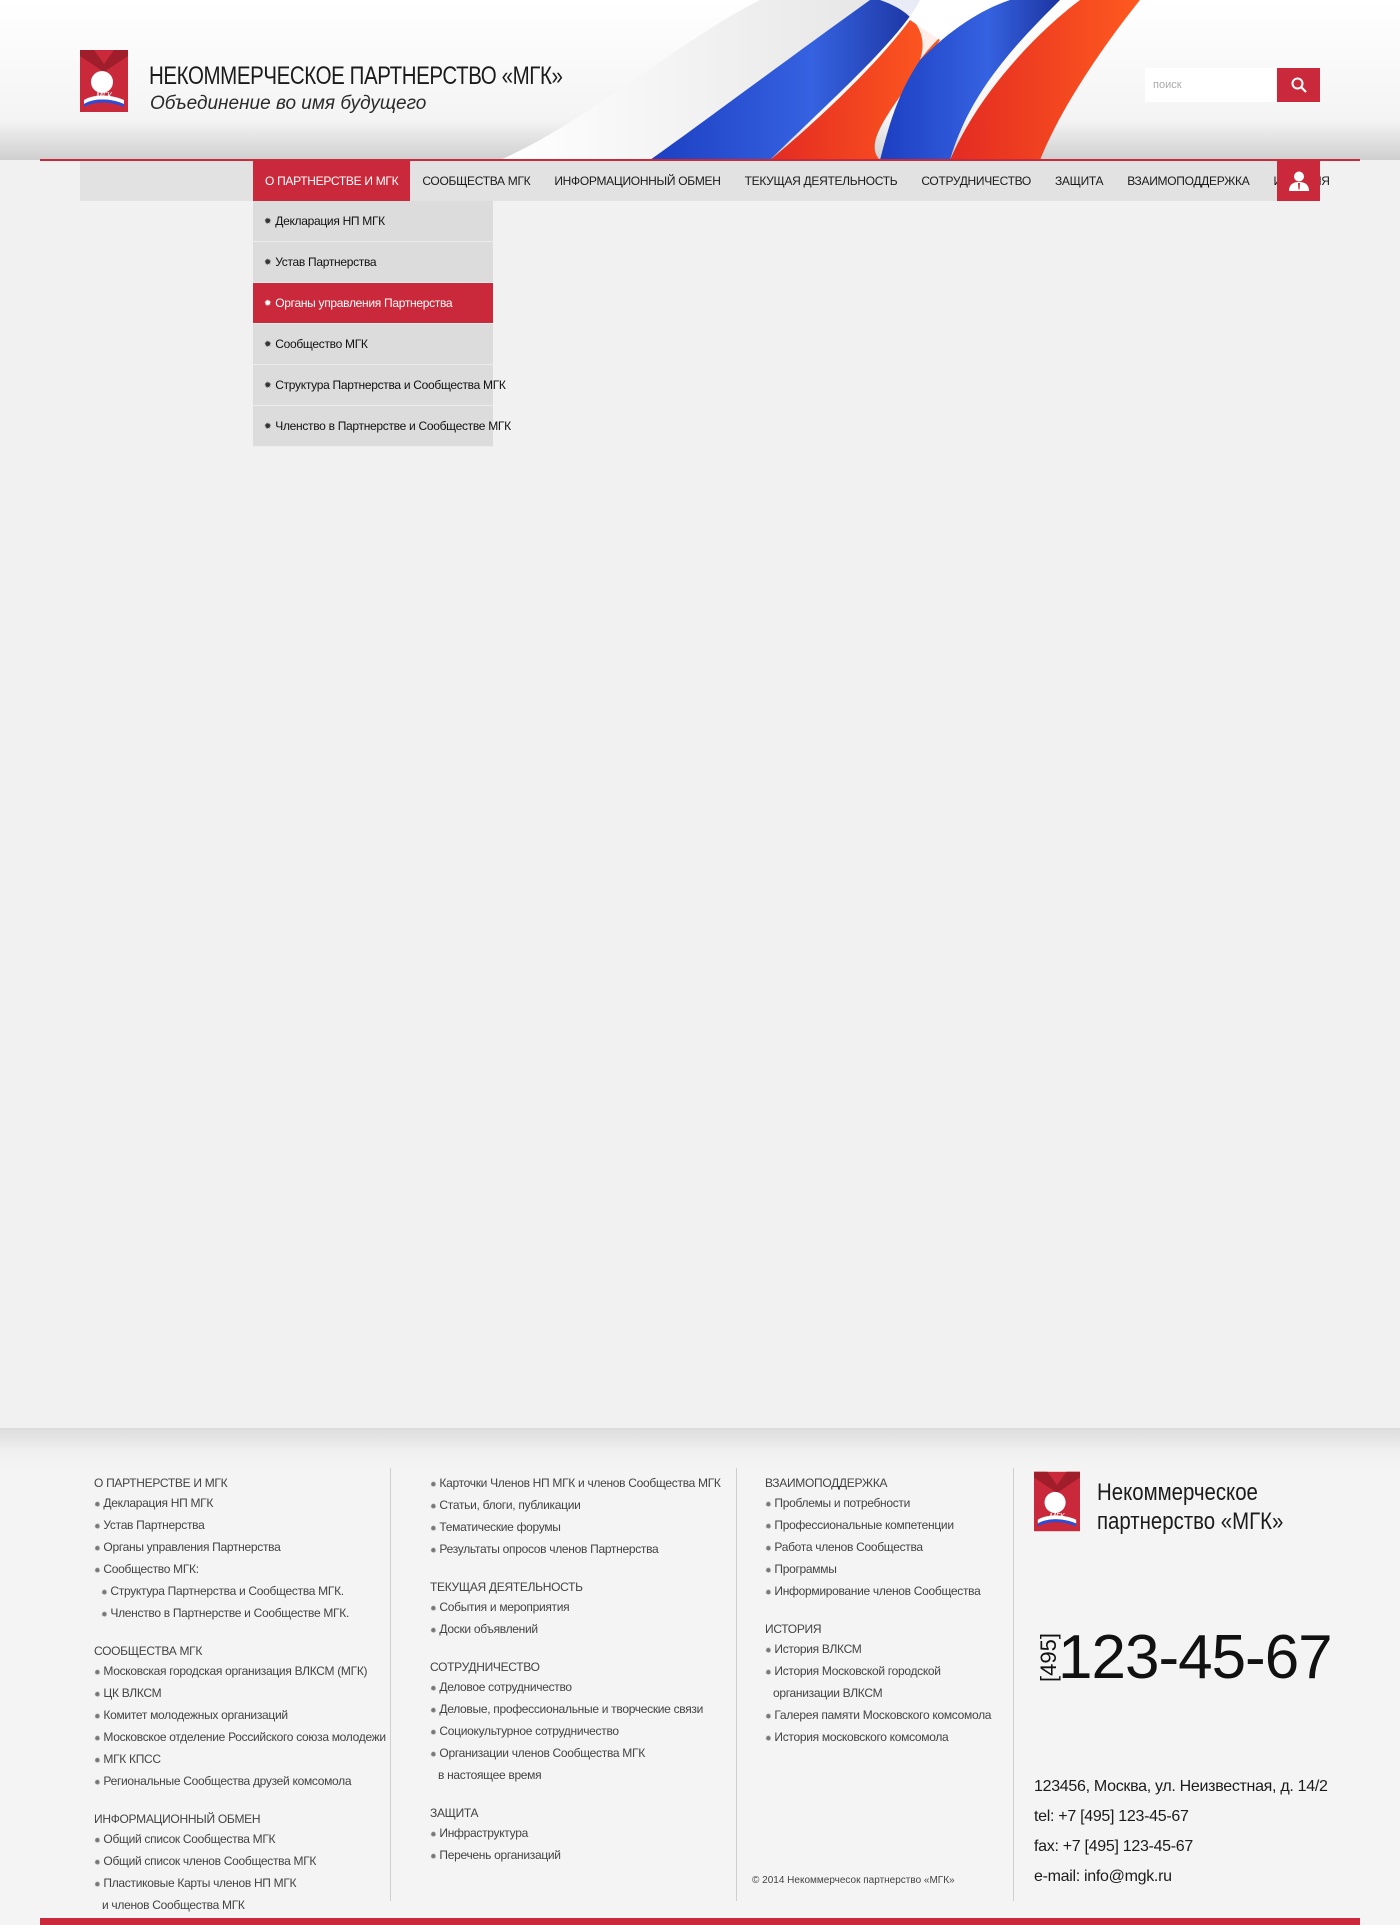 The width and height of the screenshot is (1400, 1925). I want to click on footer-link: Статьи, блоги, публикации, so click(575, 1506).